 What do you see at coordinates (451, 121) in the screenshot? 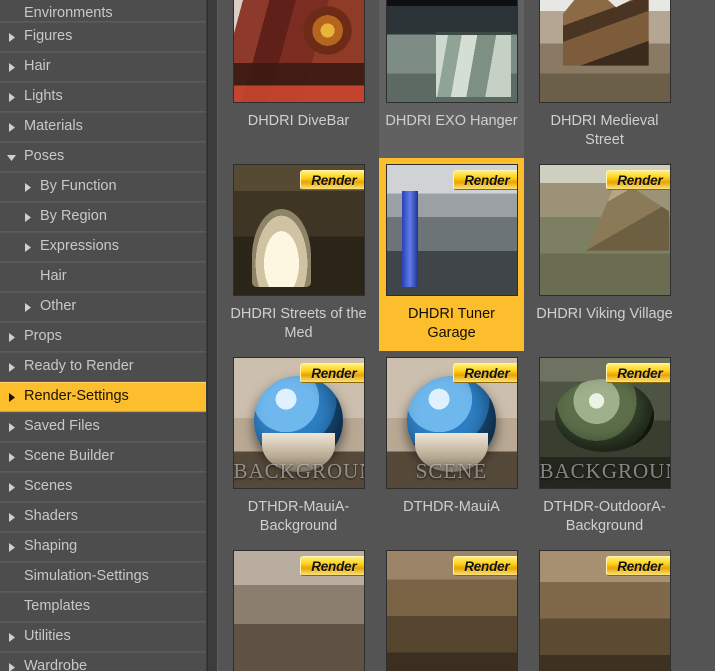
I see `asset-caption: DHDRI EXO Hanger` at bounding box center [451, 121].